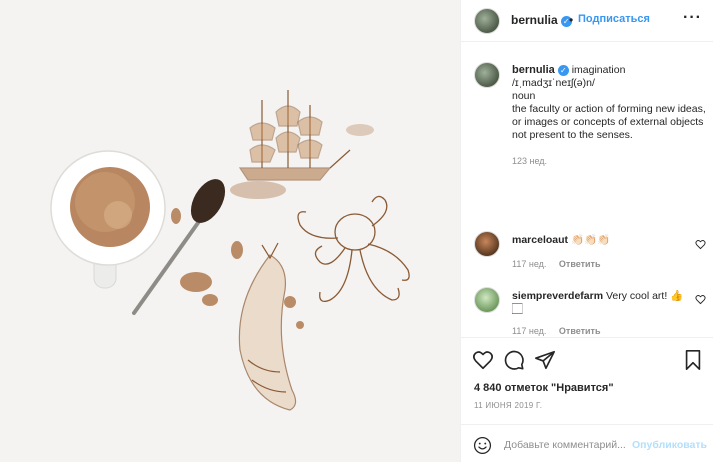 This screenshot has height=462, width=713. What do you see at coordinates (614, 19) in the screenshot?
I see `follow-button: Подписаться` at bounding box center [614, 19].